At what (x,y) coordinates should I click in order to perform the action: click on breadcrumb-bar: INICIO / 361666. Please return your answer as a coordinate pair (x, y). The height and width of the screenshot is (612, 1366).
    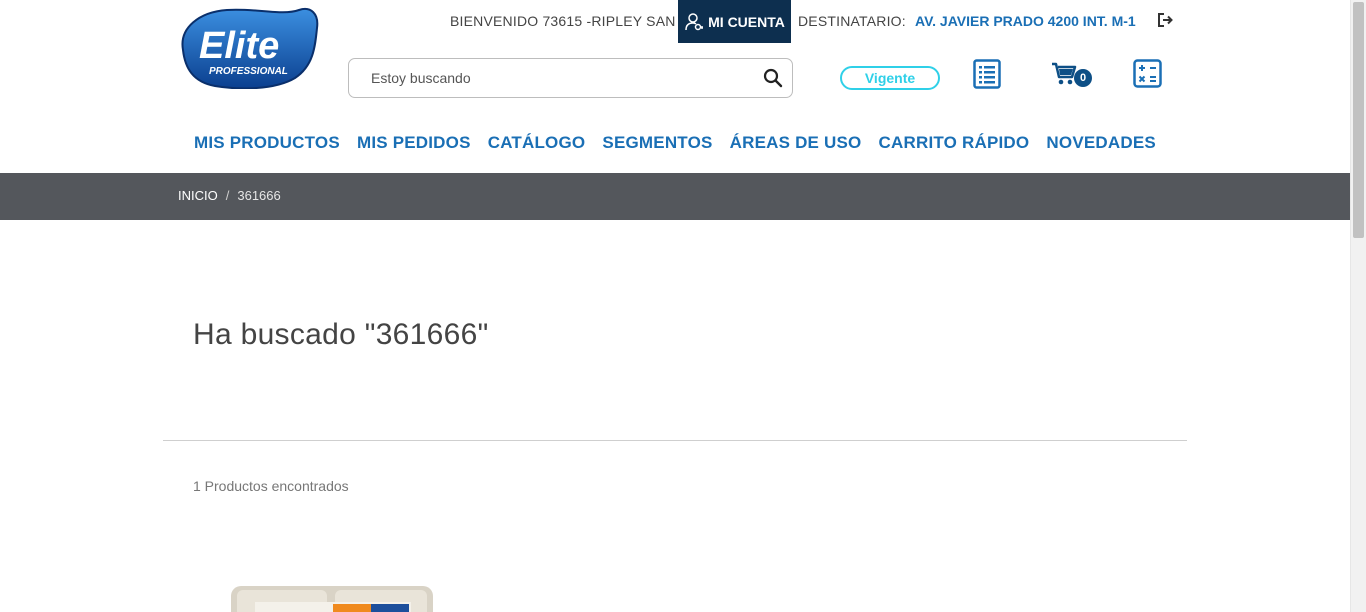
    Looking at the image, I should click on (675, 196).